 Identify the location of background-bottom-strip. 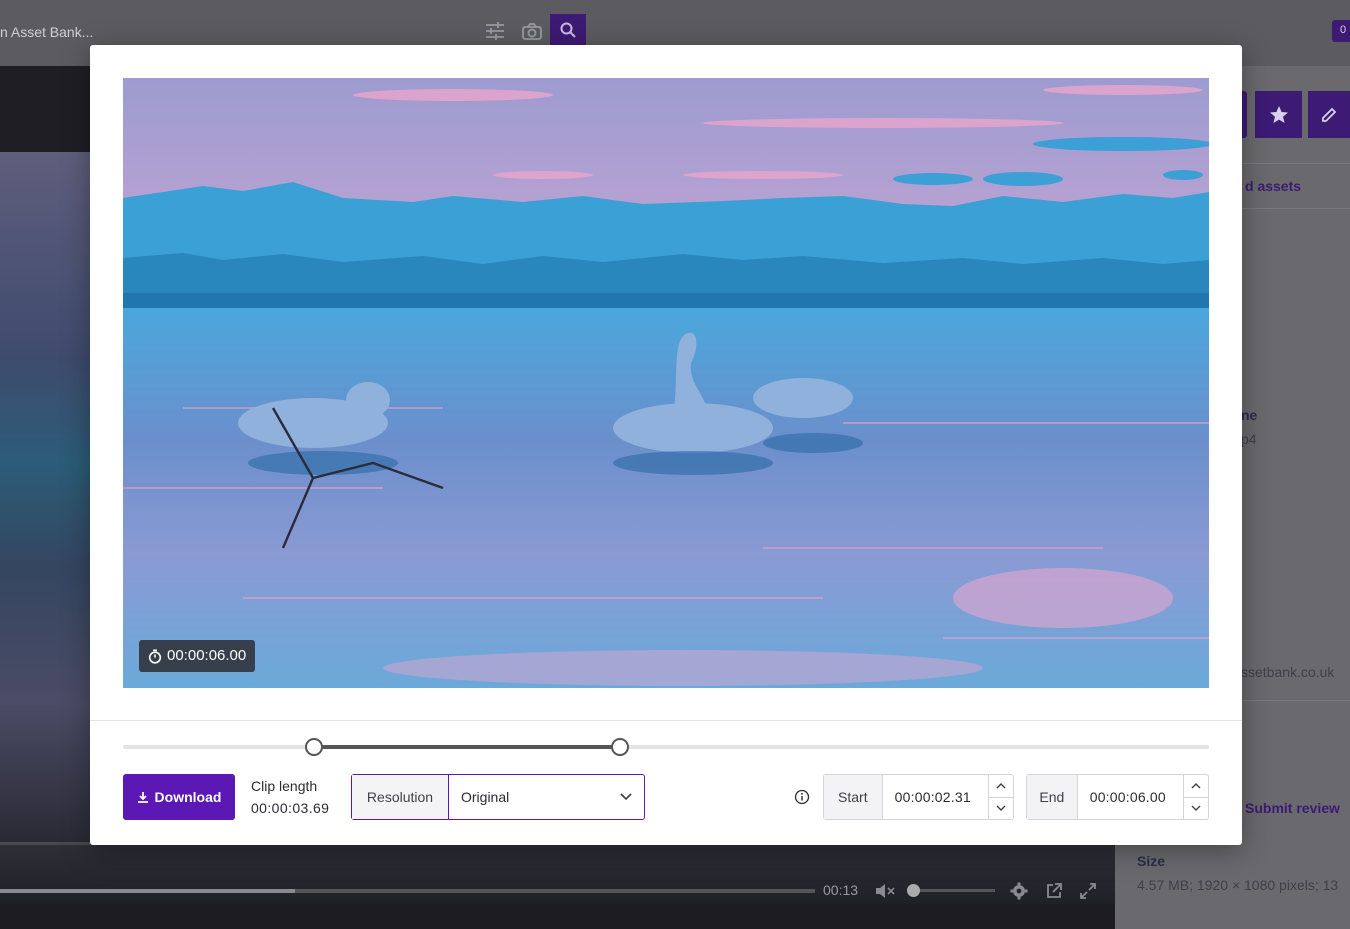
(557, 916).